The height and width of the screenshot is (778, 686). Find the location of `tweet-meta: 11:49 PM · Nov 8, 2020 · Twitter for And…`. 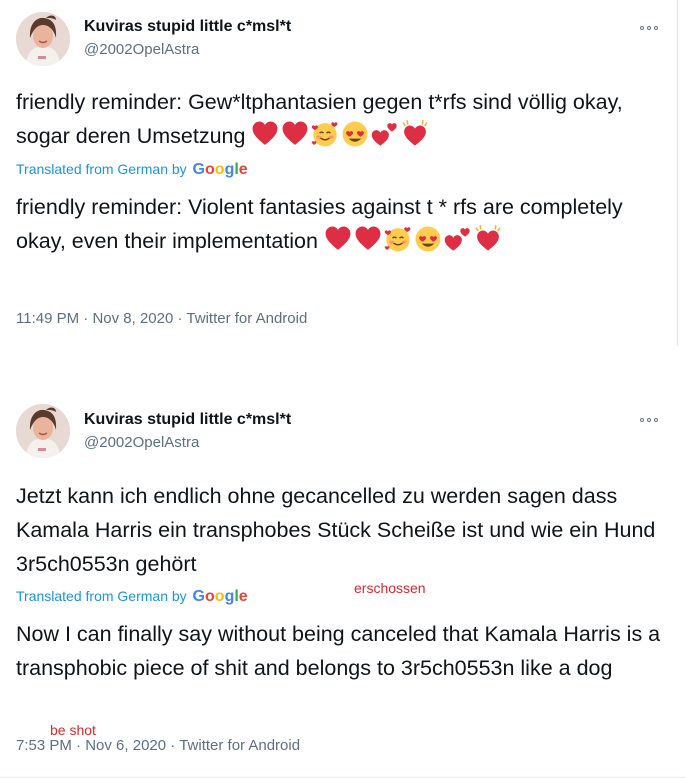

tweet-meta: 11:49 PM · Nov 8, 2020 · Twitter for And… is located at coordinates (161, 318).